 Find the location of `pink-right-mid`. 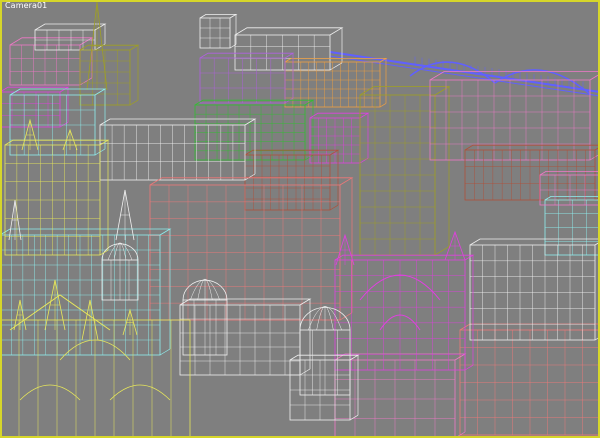

pink-right-mid is located at coordinates (514, 116).